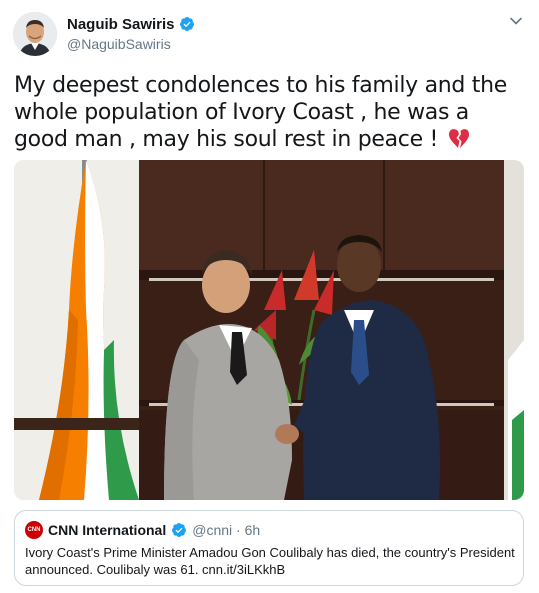 This screenshot has width=539, height=593. What do you see at coordinates (34, 530) in the screenshot?
I see `cnn-avatar: CNN` at bounding box center [34, 530].